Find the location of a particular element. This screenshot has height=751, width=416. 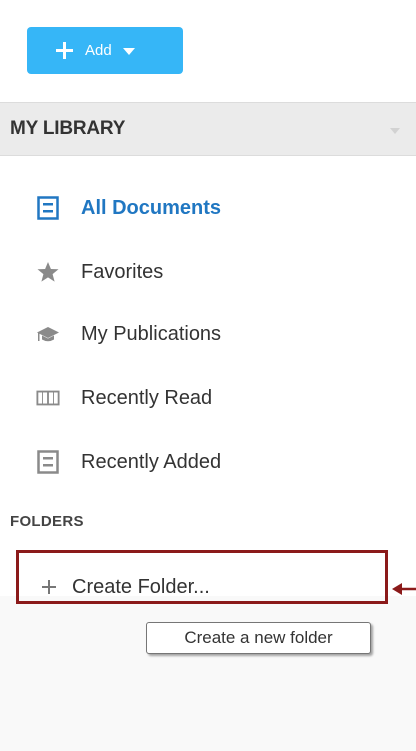

sidebar-item-label: Recently Read is located at coordinates (147, 397).